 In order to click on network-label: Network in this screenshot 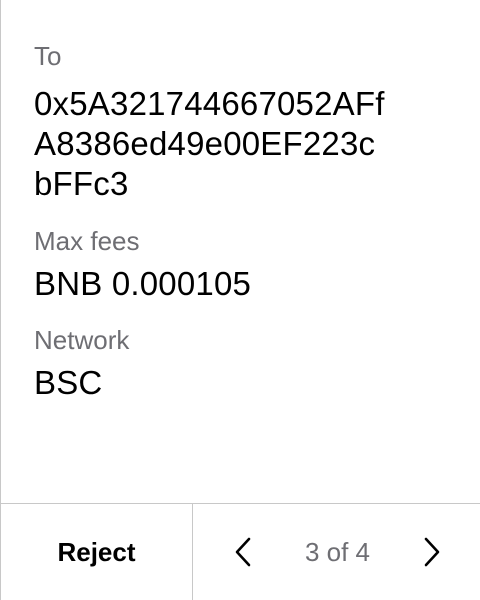, I will do `click(82, 340)`.